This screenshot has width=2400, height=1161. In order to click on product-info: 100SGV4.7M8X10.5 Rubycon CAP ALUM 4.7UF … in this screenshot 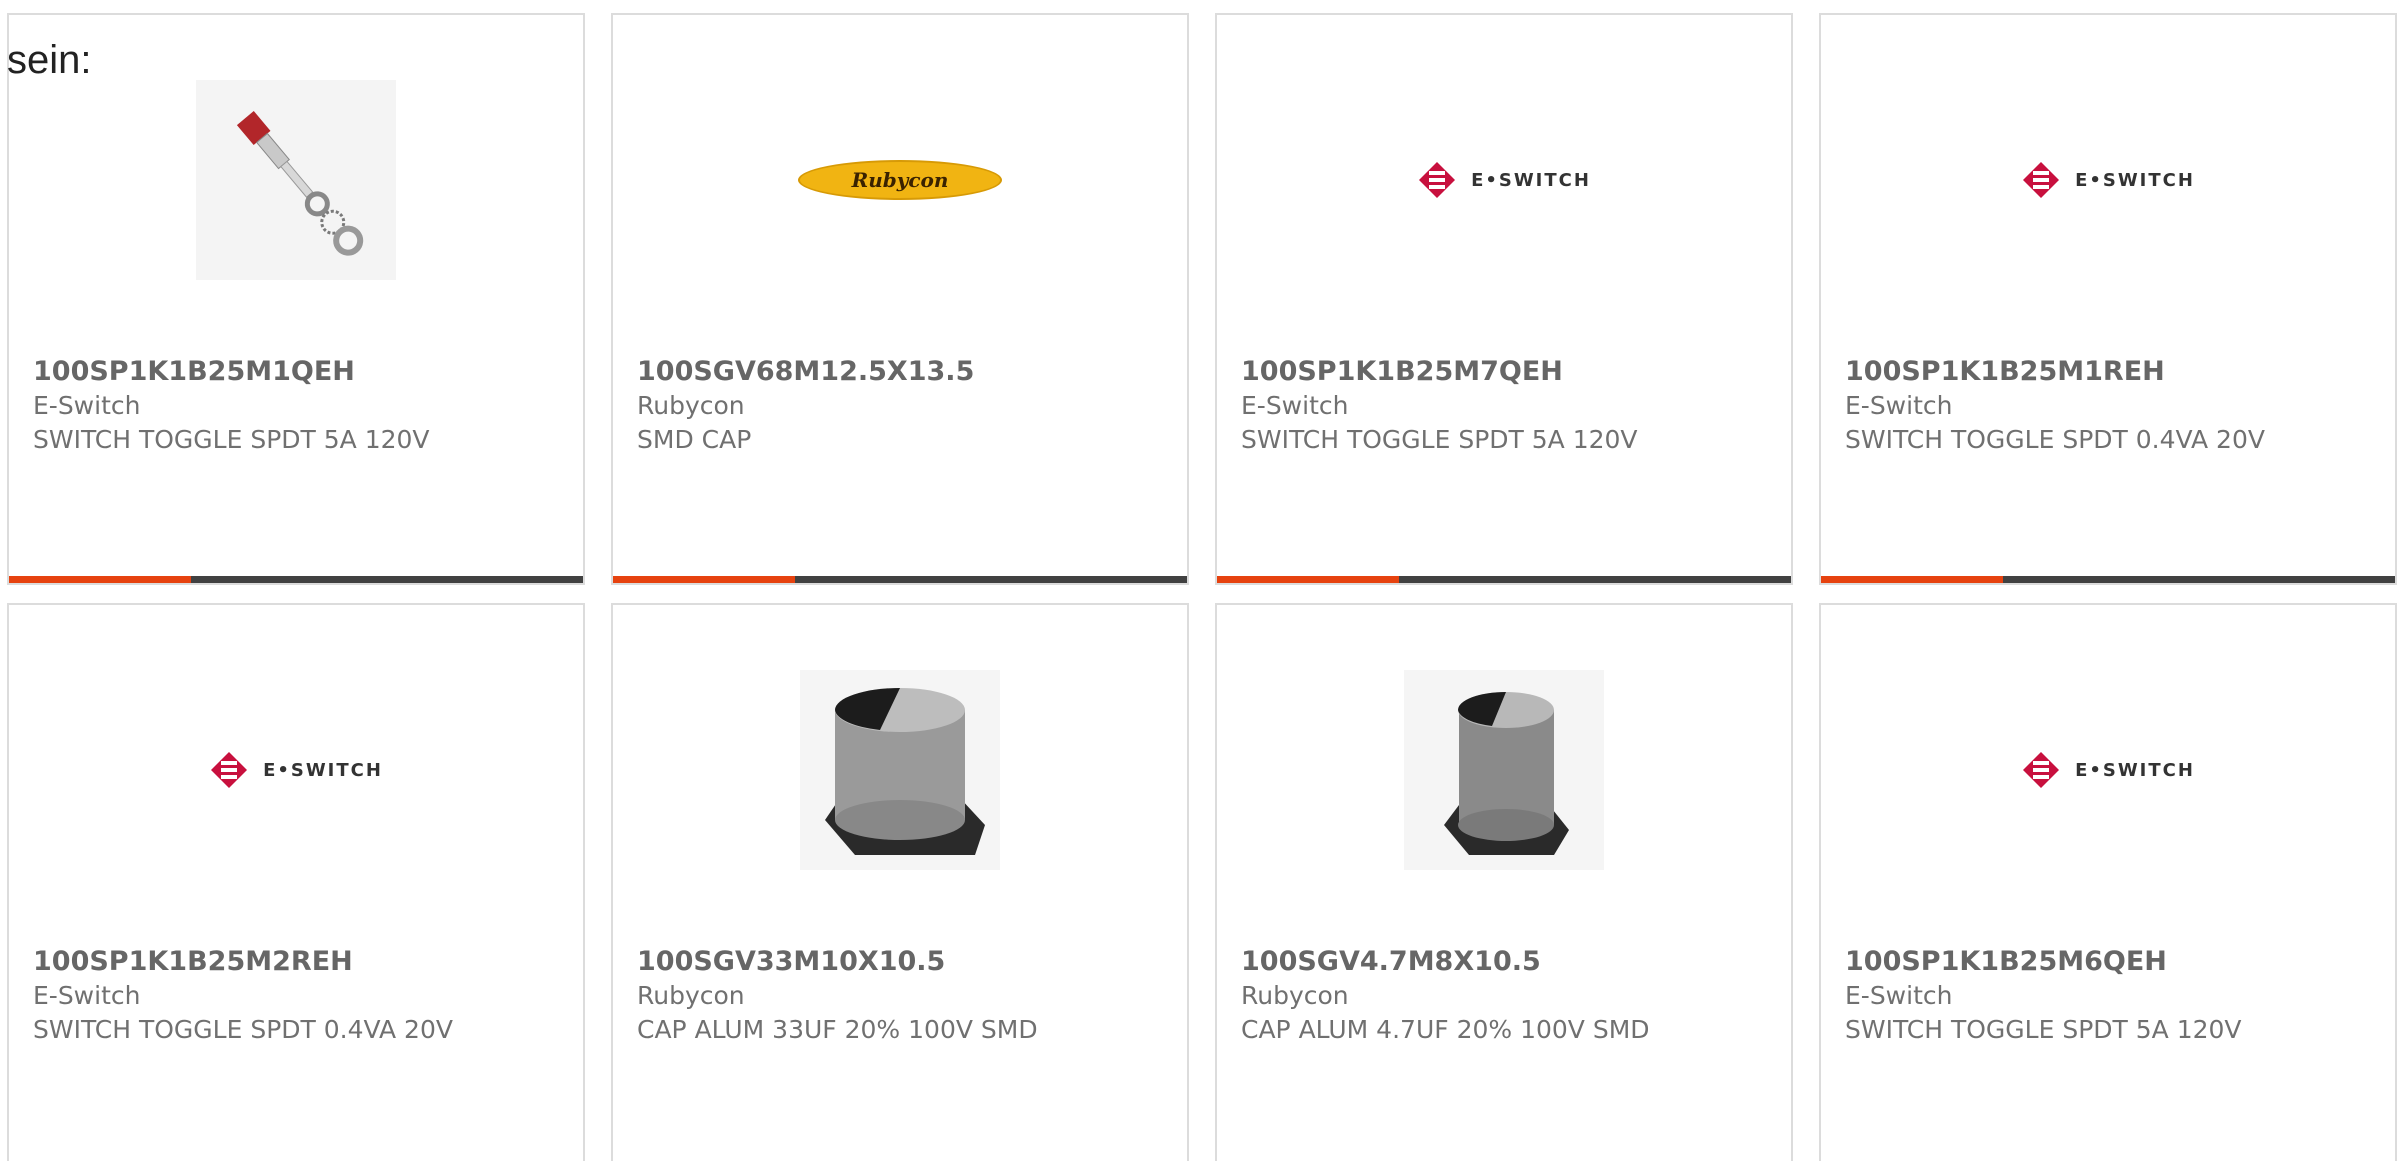, I will do `click(1451, 996)`.